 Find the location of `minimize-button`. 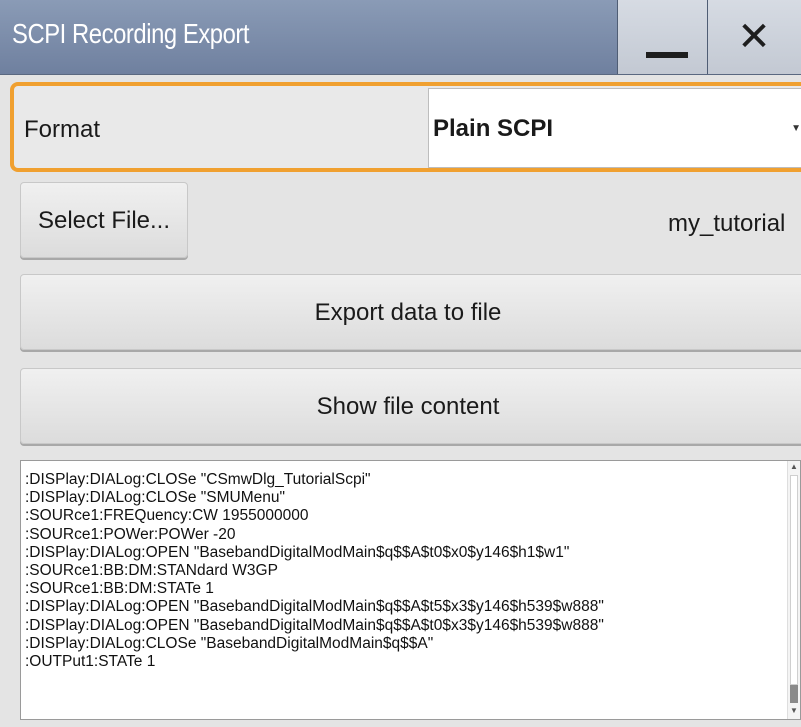

minimize-button is located at coordinates (662, 37).